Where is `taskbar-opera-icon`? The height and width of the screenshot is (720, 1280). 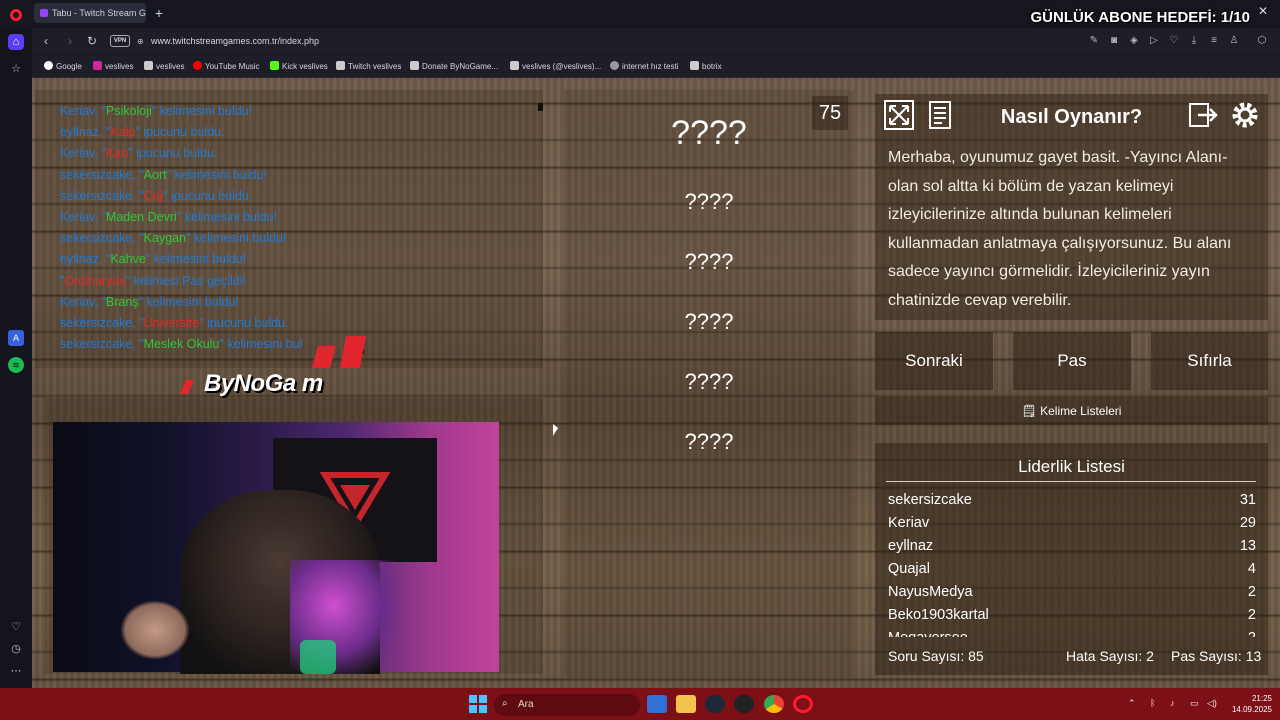
taskbar-opera-icon is located at coordinates (803, 704).